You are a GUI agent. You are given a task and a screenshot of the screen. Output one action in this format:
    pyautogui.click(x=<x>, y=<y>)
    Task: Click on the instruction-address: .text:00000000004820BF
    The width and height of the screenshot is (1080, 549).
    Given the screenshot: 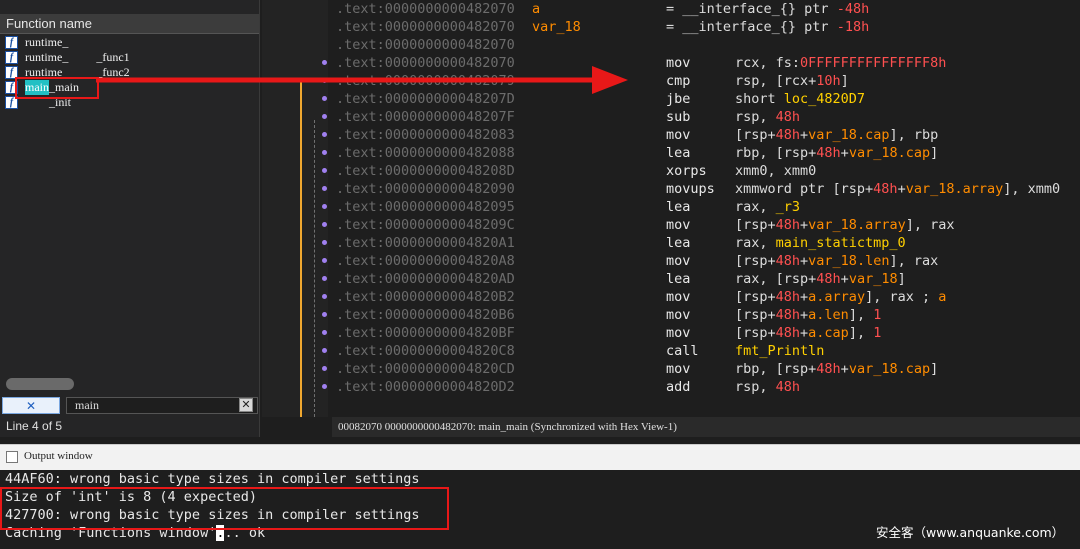 What is the action you would take?
    pyautogui.click(x=425, y=333)
    